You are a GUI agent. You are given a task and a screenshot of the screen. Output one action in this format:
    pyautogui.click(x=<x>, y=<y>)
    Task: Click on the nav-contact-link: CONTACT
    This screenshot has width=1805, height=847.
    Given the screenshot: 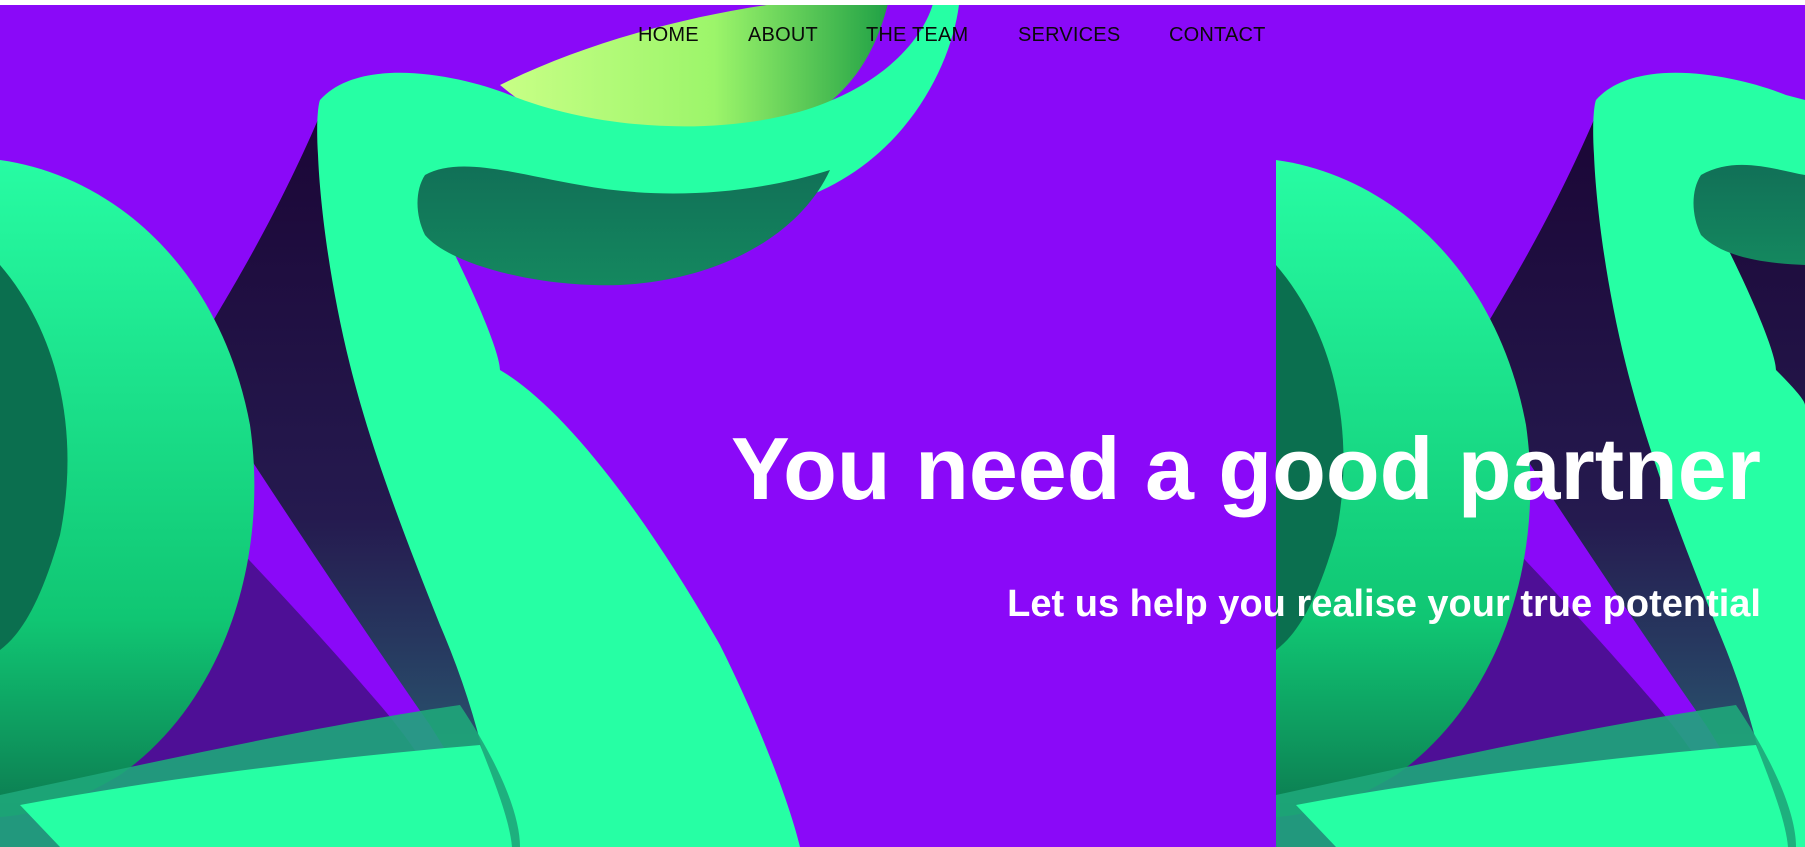 What is the action you would take?
    pyautogui.click(x=1217, y=35)
    